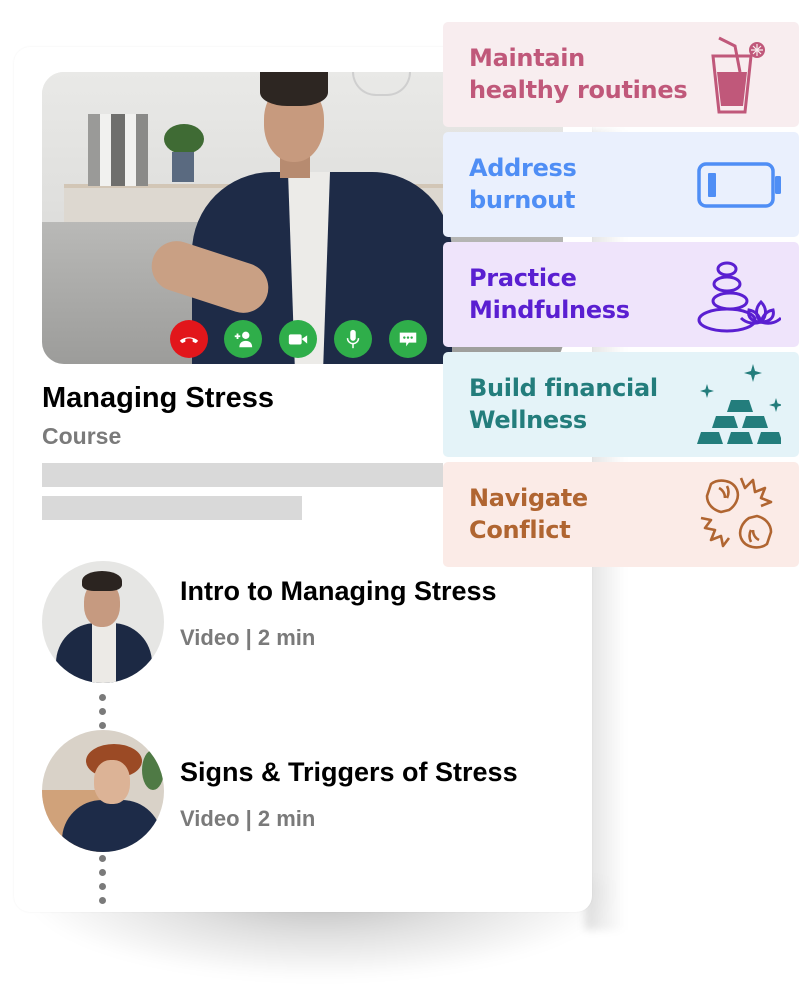 The height and width of the screenshot is (1000, 800). Describe the element at coordinates (294, 89) in the screenshot. I see `presenter-hair` at that location.